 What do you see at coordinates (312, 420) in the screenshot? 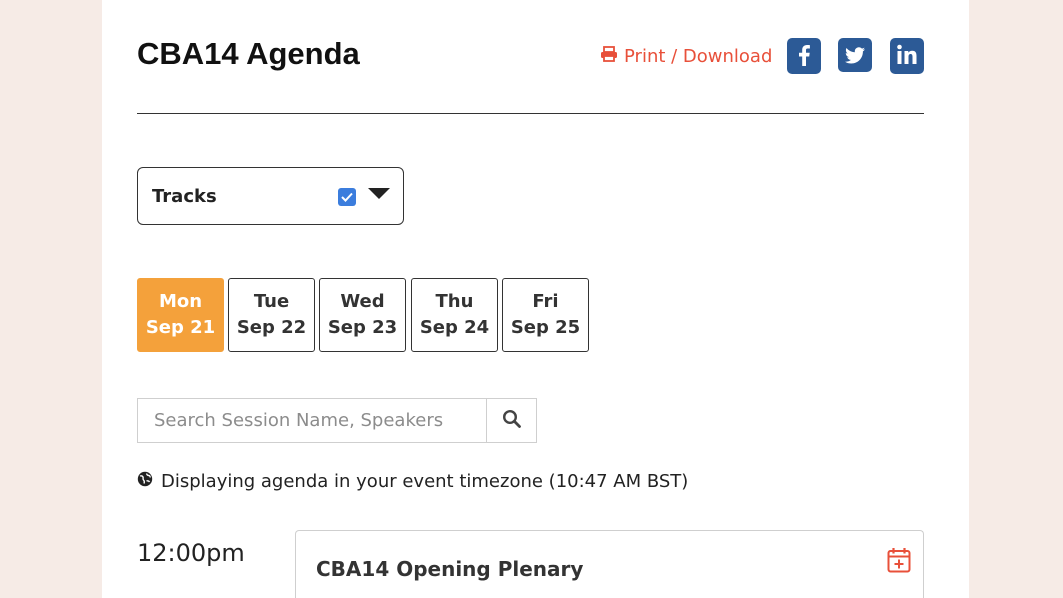
I see `session-search-input` at bounding box center [312, 420].